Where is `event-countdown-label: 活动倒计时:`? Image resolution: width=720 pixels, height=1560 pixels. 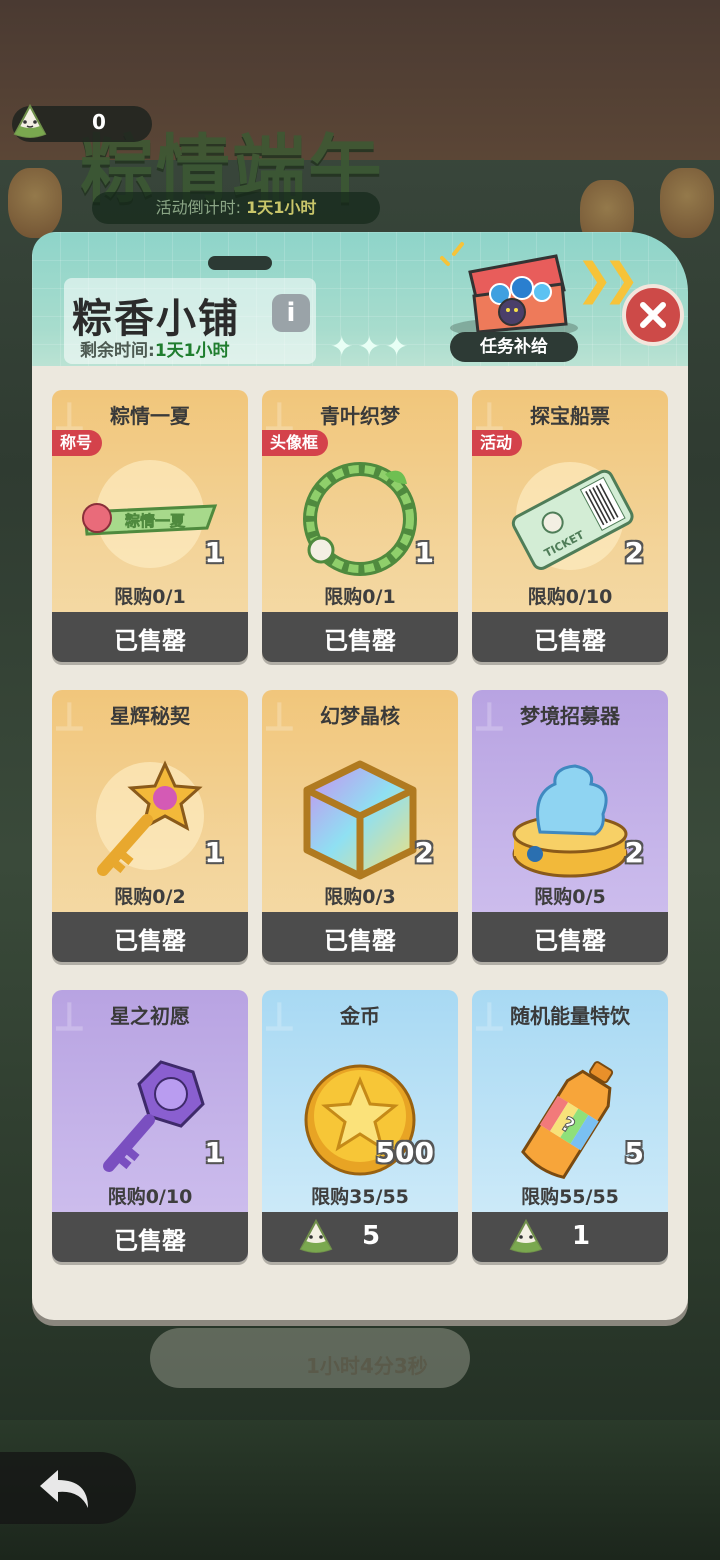
event-countdown-label: 活动倒计时: is located at coordinates (198, 207).